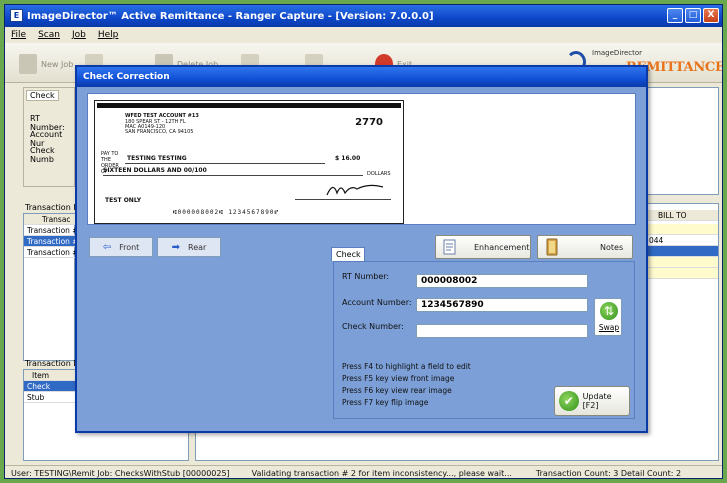 The image size is (727, 483). I want to click on swap-button: ⇅ Swap, so click(608, 317).